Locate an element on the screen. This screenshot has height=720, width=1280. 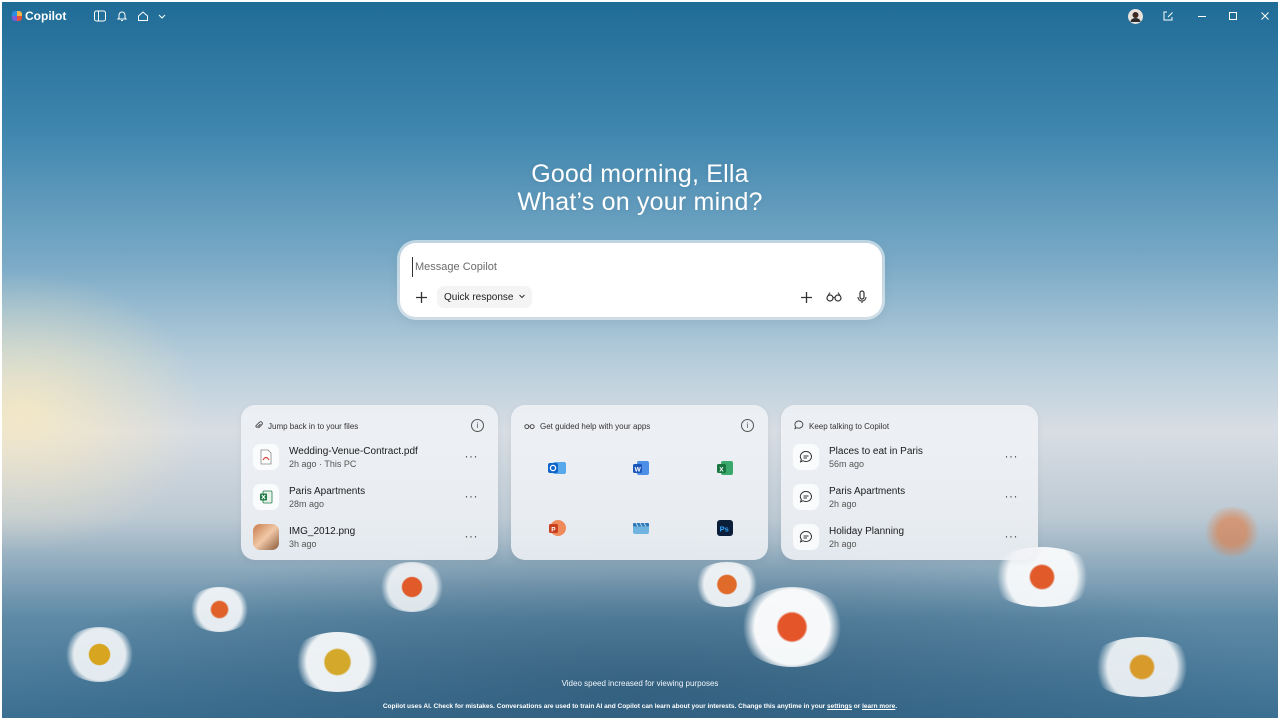
file-meta: 28m ago is located at coordinates (307, 503).